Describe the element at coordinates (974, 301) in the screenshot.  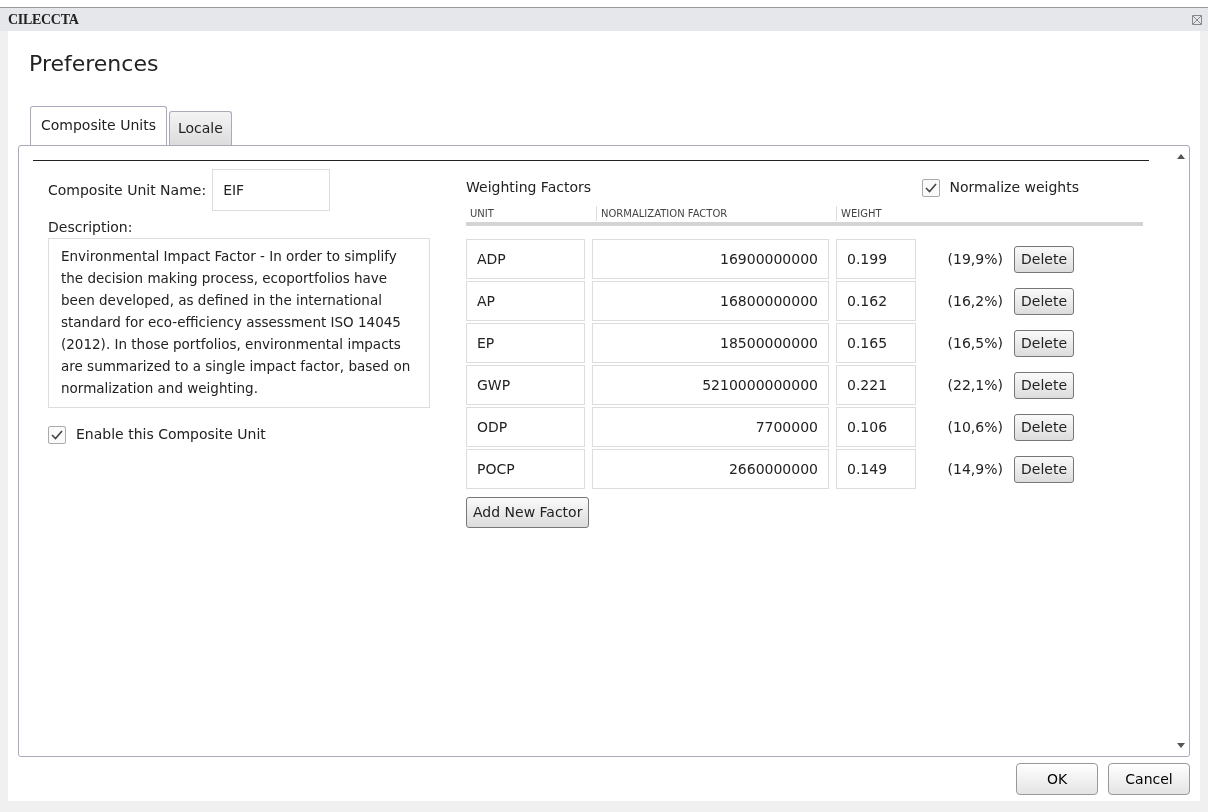
I see `weight-percentage: (16,2%)` at that location.